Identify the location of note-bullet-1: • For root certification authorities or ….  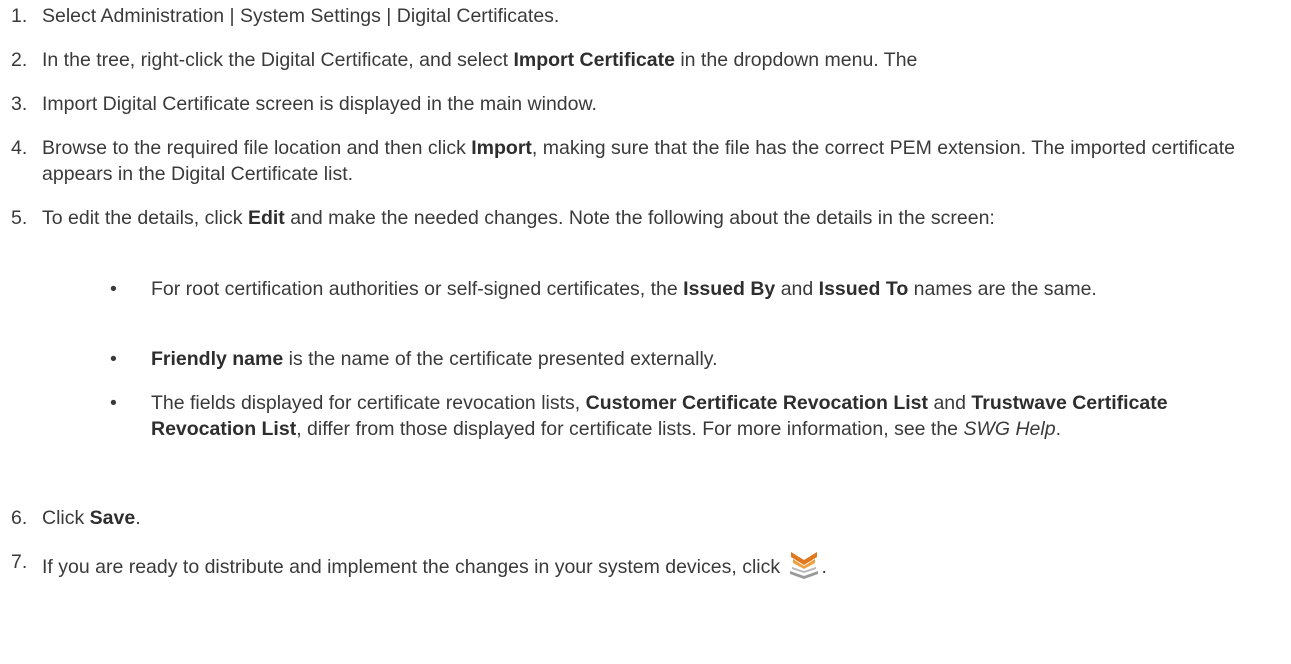
(635, 289).